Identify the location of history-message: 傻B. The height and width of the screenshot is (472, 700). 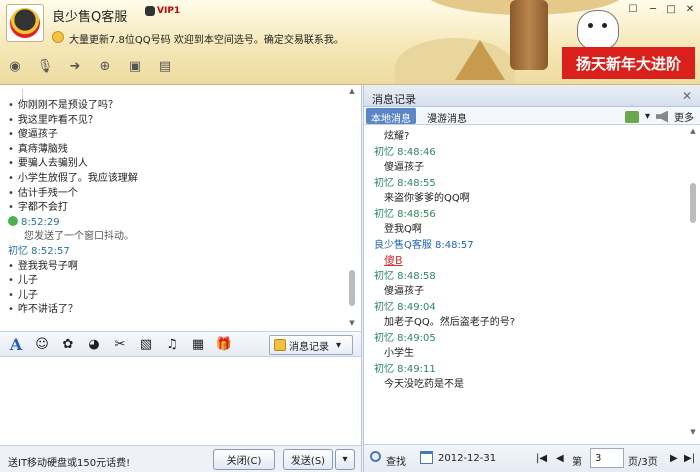
(393, 260).